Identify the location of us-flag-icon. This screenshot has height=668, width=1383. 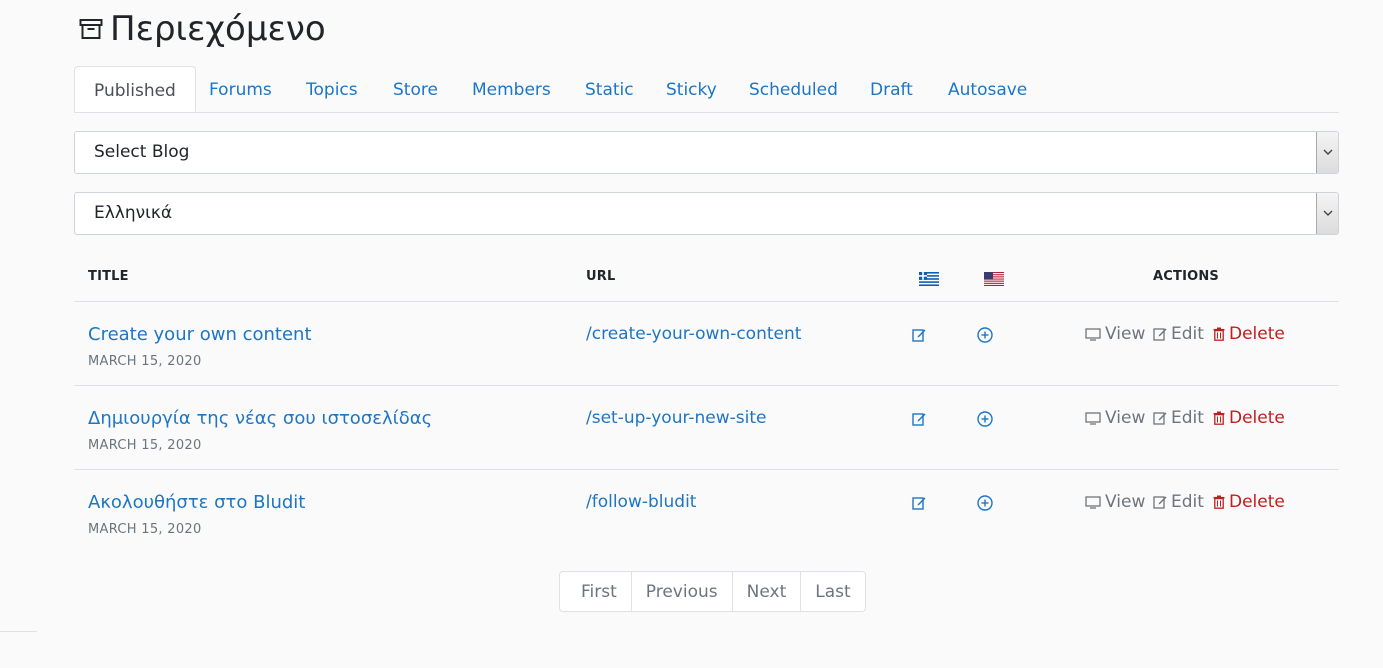
(994, 279).